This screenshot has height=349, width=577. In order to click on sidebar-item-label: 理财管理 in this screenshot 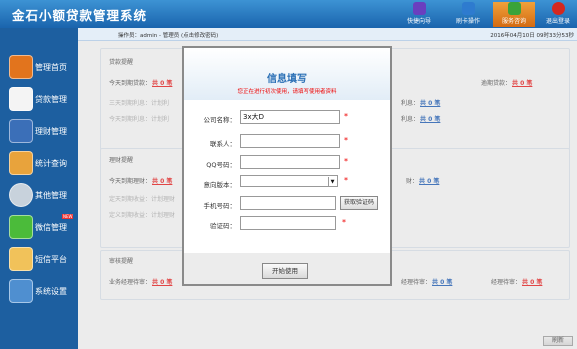, I will do `click(51, 131)`.